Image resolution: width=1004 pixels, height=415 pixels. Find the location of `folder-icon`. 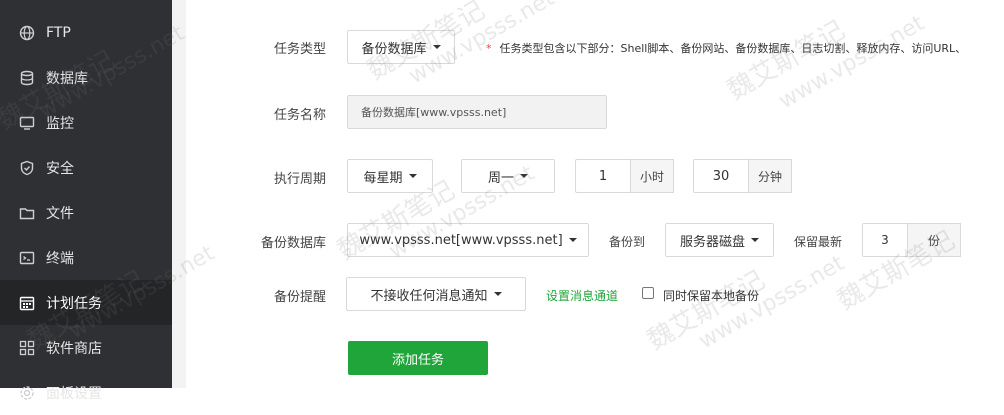

folder-icon is located at coordinates (27, 213).